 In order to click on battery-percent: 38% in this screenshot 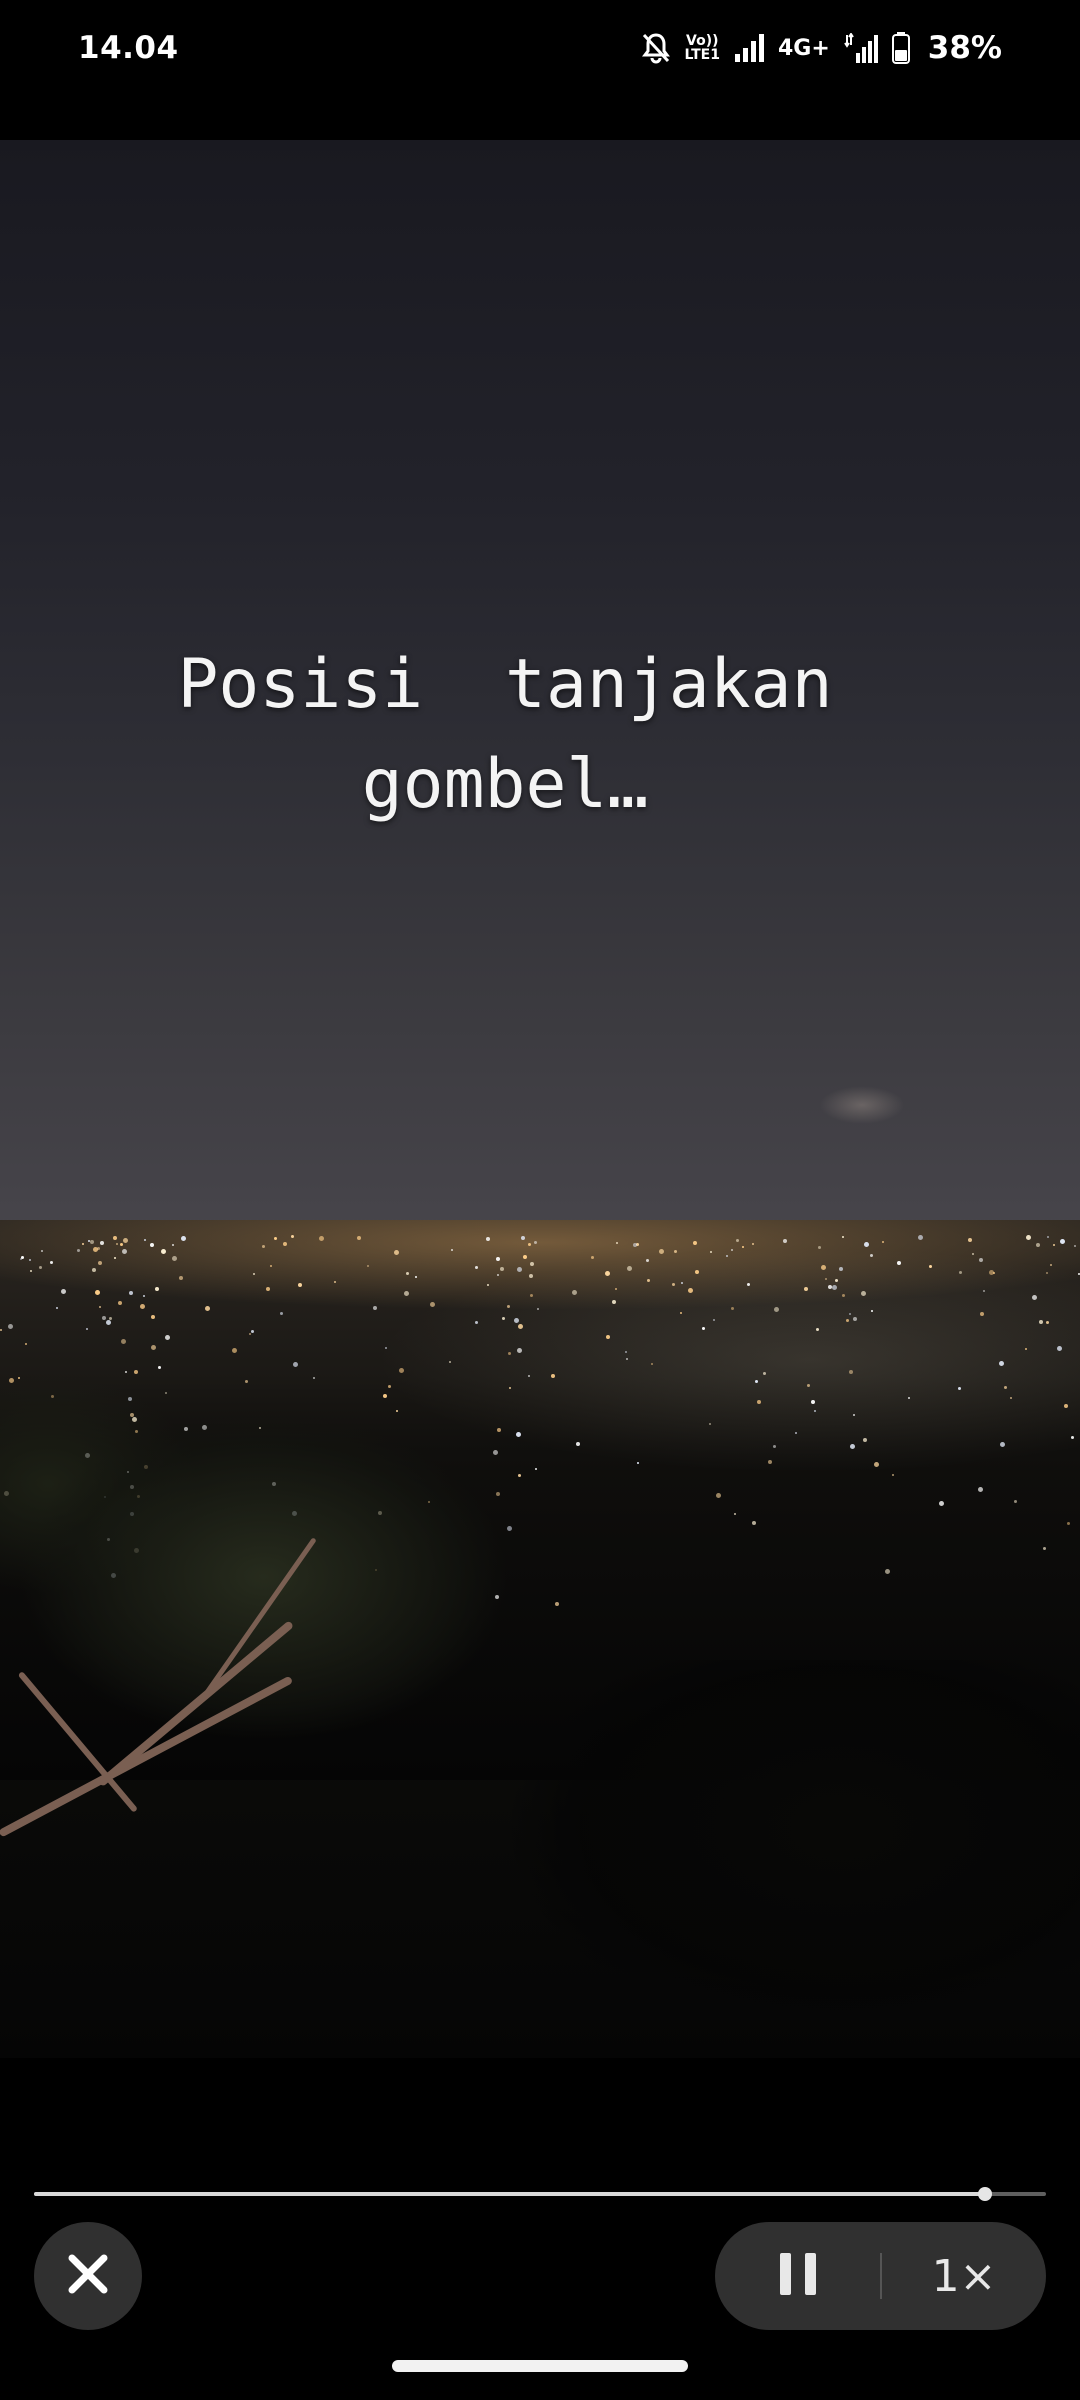, I will do `click(964, 48)`.